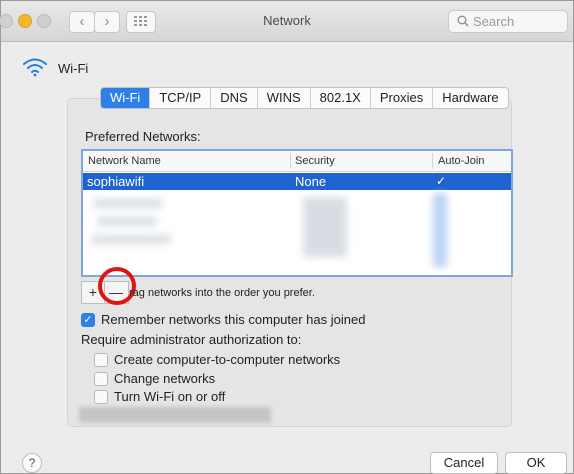  I want to click on create-networks-option: Create computer-to-computer networks, so click(217, 359).